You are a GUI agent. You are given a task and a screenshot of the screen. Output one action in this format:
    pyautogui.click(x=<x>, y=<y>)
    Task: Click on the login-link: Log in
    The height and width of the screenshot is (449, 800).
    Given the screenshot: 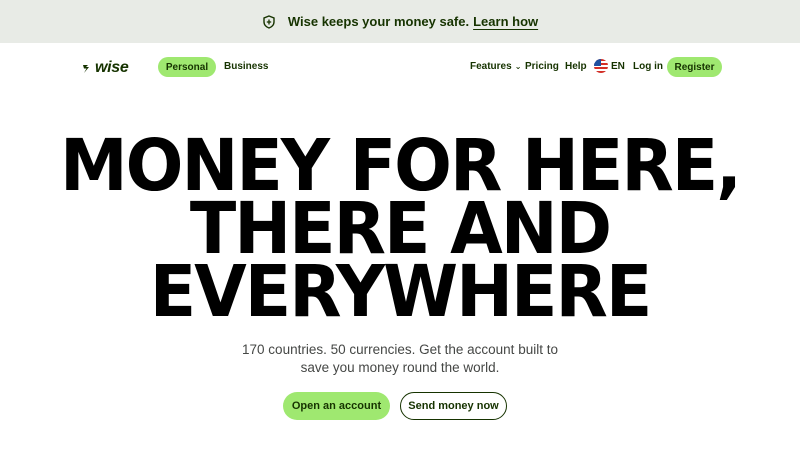 What is the action you would take?
    pyautogui.click(x=648, y=66)
    